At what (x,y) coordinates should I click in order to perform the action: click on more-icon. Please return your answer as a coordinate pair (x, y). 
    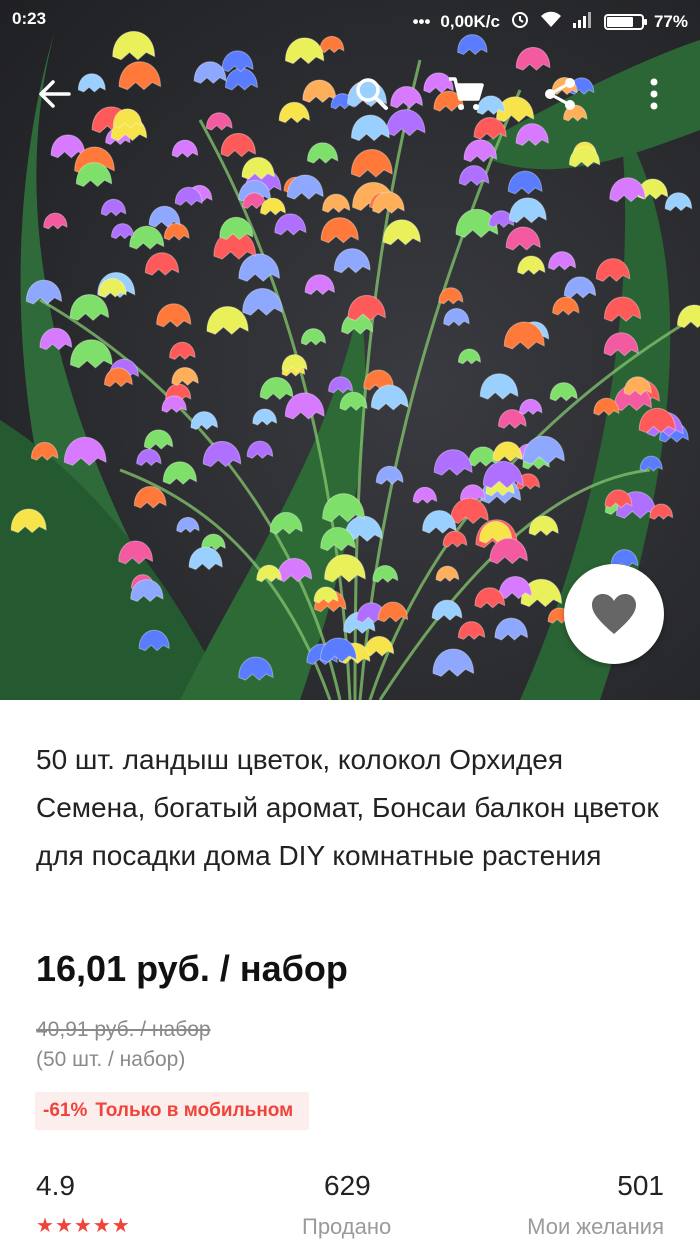
    Looking at the image, I should click on (654, 94).